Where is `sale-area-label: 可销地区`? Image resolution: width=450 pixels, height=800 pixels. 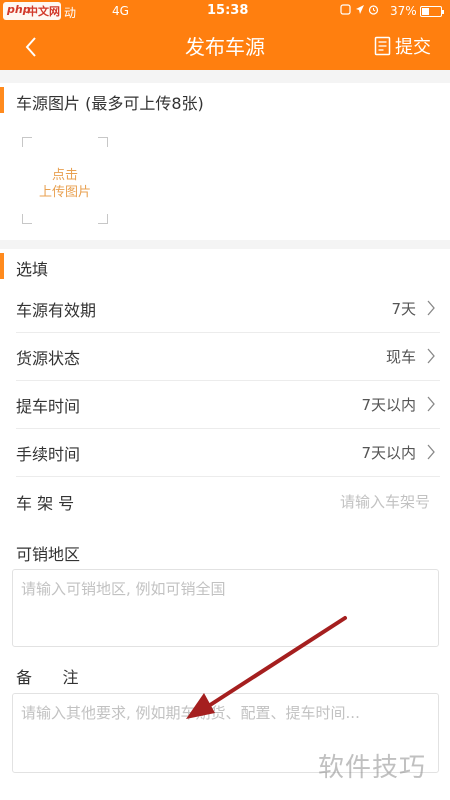 sale-area-label: 可销地区 is located at coordinates (48, 554).